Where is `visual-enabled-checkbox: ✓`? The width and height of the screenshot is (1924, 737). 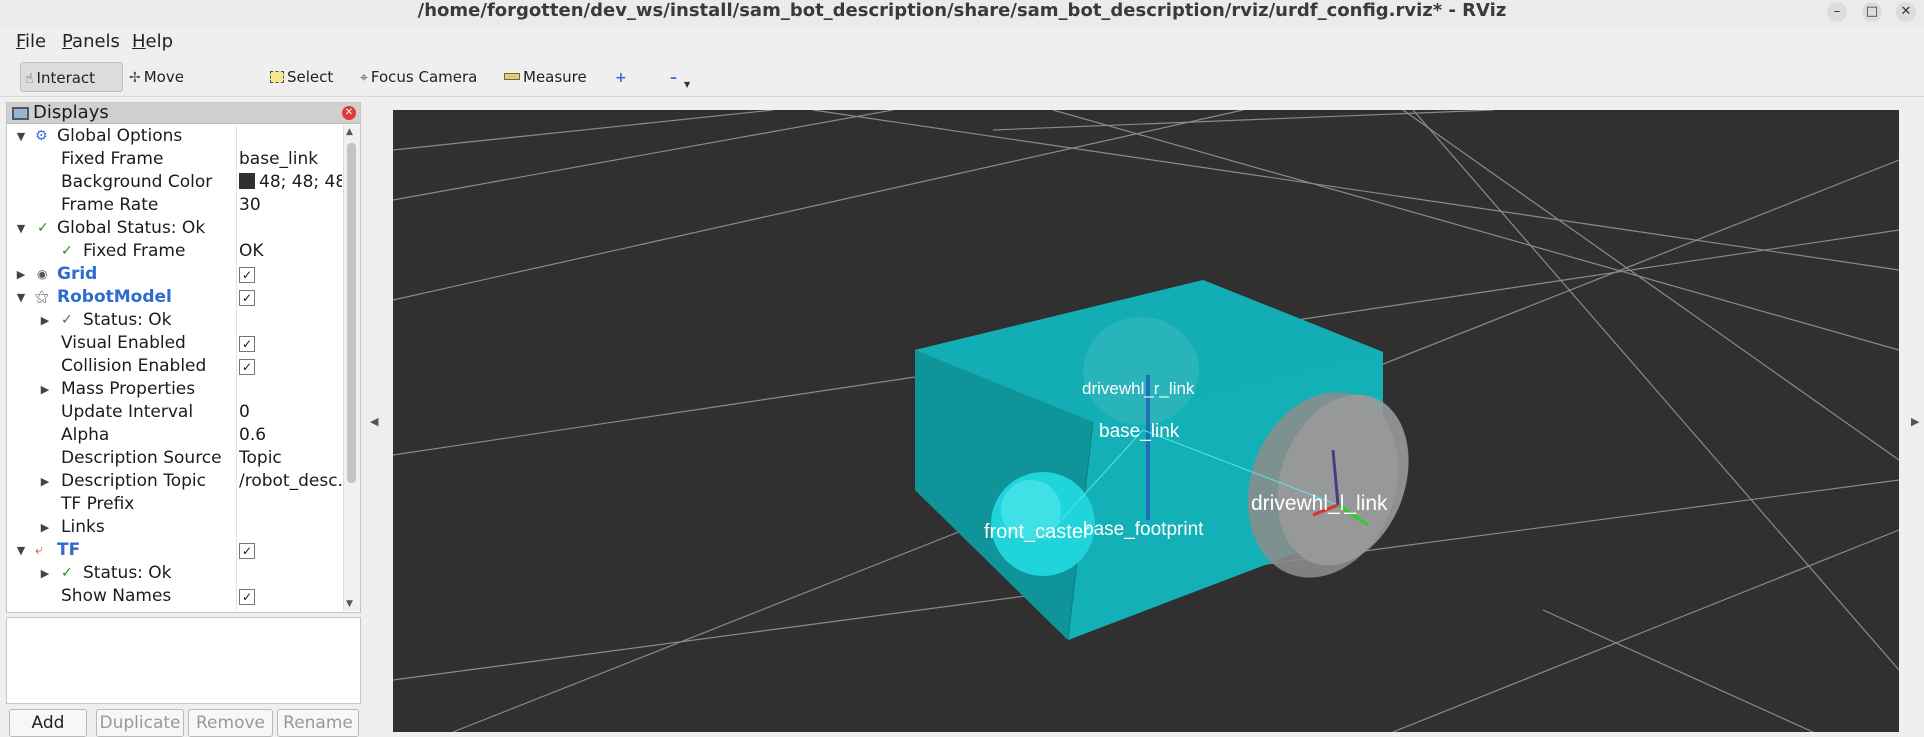
visual-enabled-checkbox: ✓ is located at coordinates (247, 344).